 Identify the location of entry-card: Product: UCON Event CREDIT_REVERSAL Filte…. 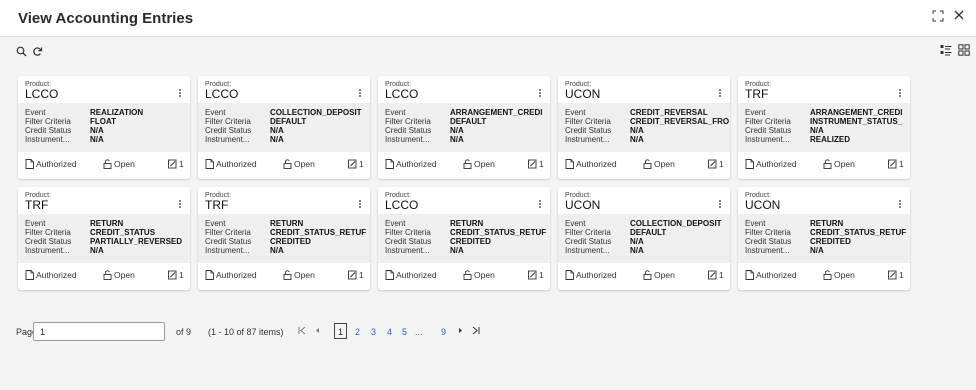
(644, 127).